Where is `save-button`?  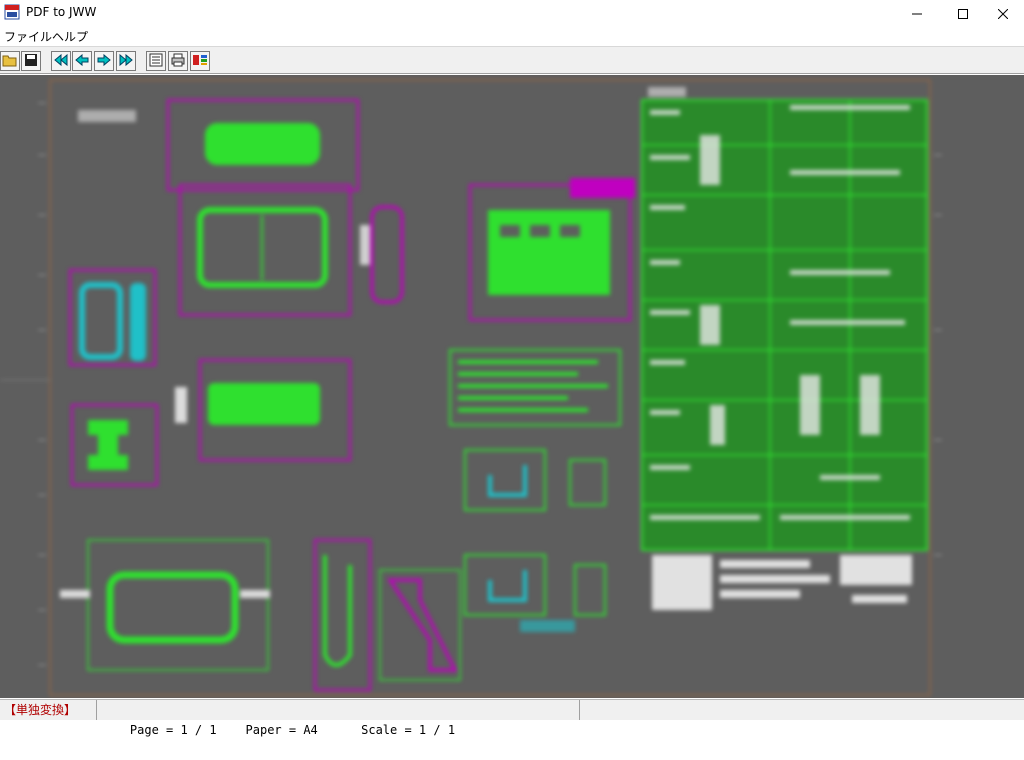 save-button is located at coordinates (31, 61).